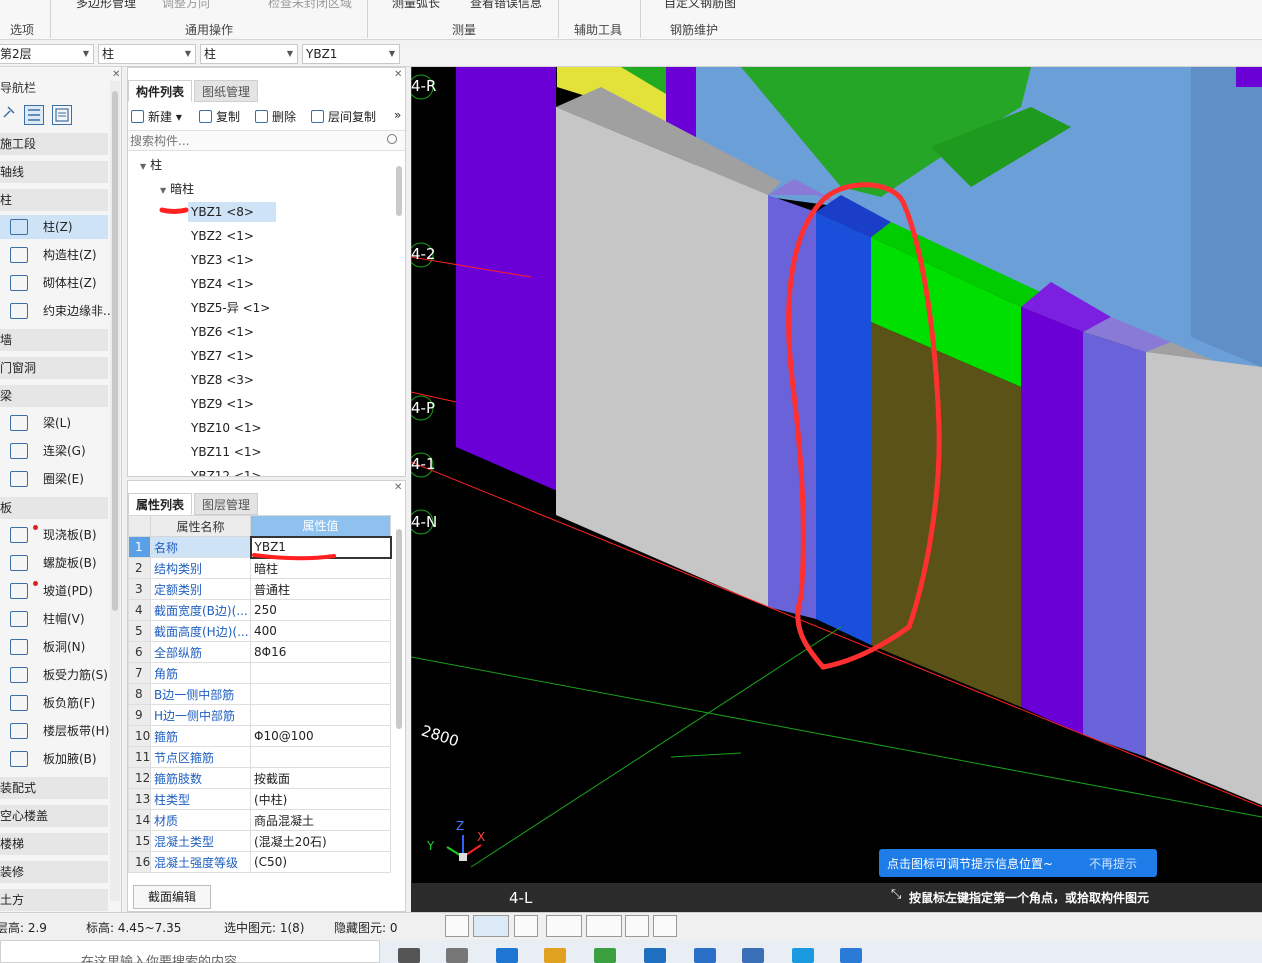 The image size is (1262, 963). Describe the element at coordinates (259, 820) in the screenshot. I see `table-row: 14 材质 商品混凝土` at that location.